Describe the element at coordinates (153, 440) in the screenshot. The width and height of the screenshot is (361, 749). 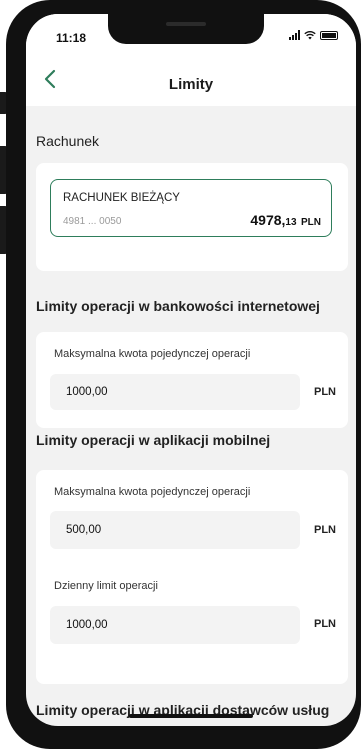
I see `mobile-limits-heading: Limity operacji w aplikacji mobilnej` at that location.